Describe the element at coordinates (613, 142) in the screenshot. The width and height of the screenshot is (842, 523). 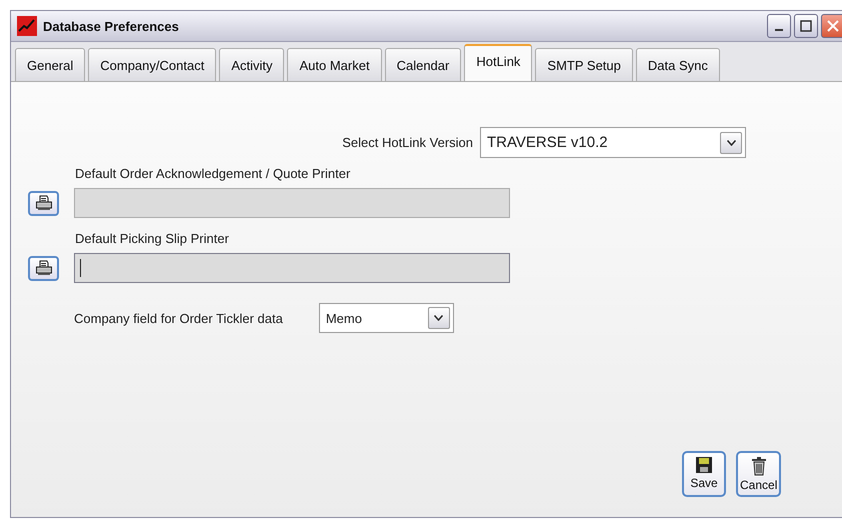
I see `version-dropdown: TRAVERSE v10.2` at that location.